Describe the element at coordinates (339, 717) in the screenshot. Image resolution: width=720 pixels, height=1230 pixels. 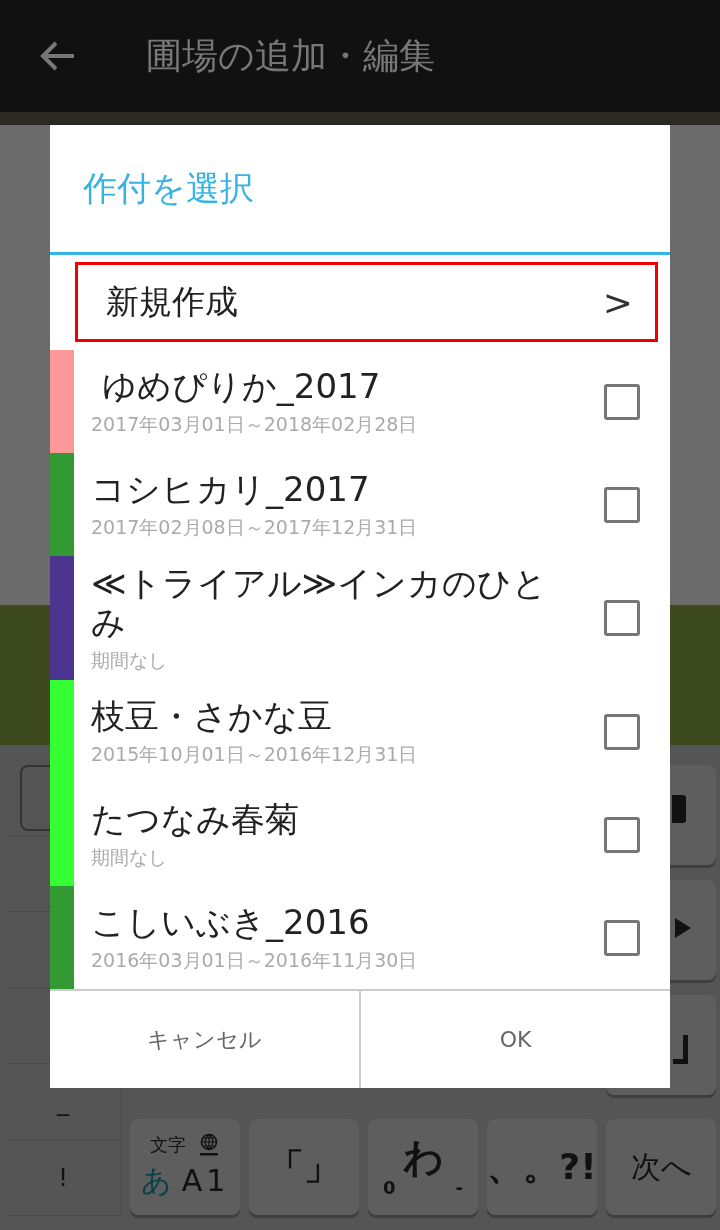
I see `crop-name: 枝豆・さかな豆` at that location.